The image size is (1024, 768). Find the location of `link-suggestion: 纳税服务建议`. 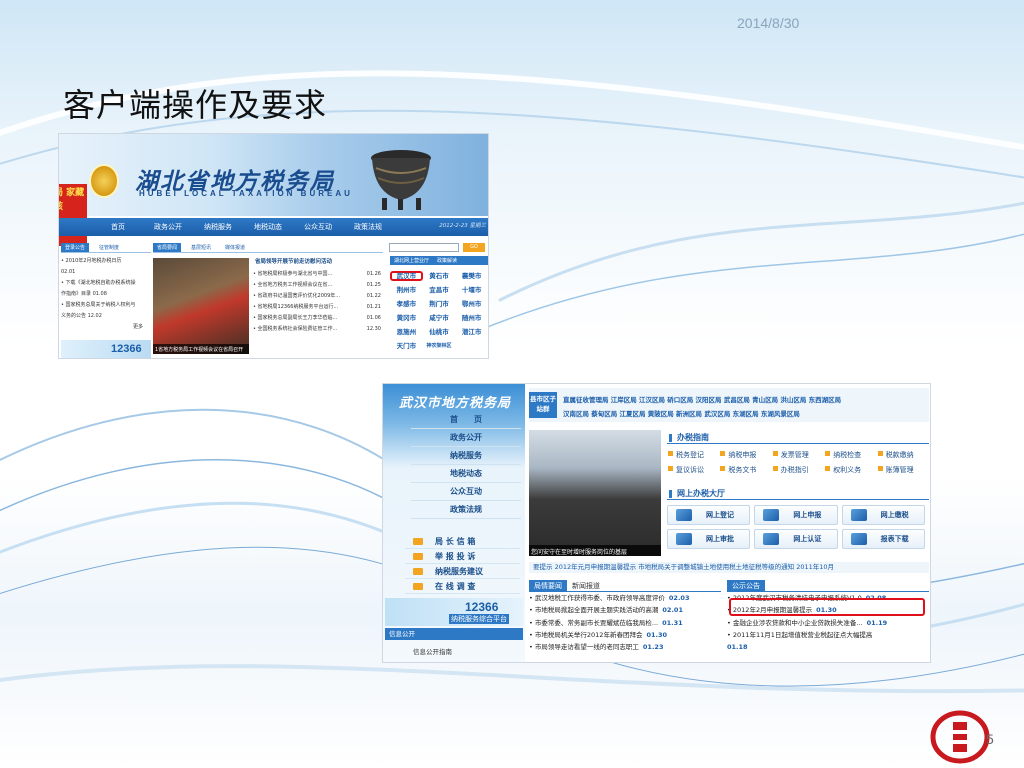

link-suggestion: 纳税服务建议 is located at coordinates (462, 571).